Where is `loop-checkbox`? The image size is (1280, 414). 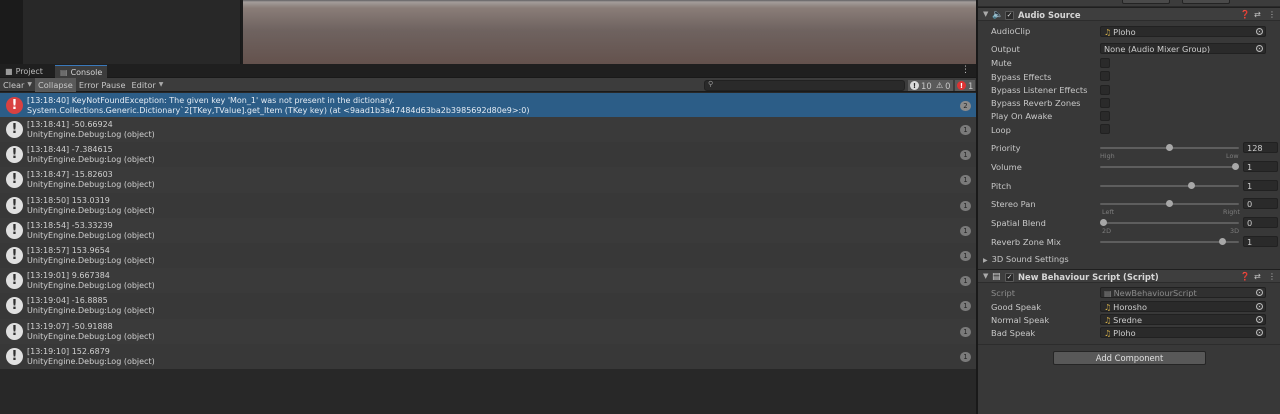 loop-checkbox is located at coordinates (1105, 129).